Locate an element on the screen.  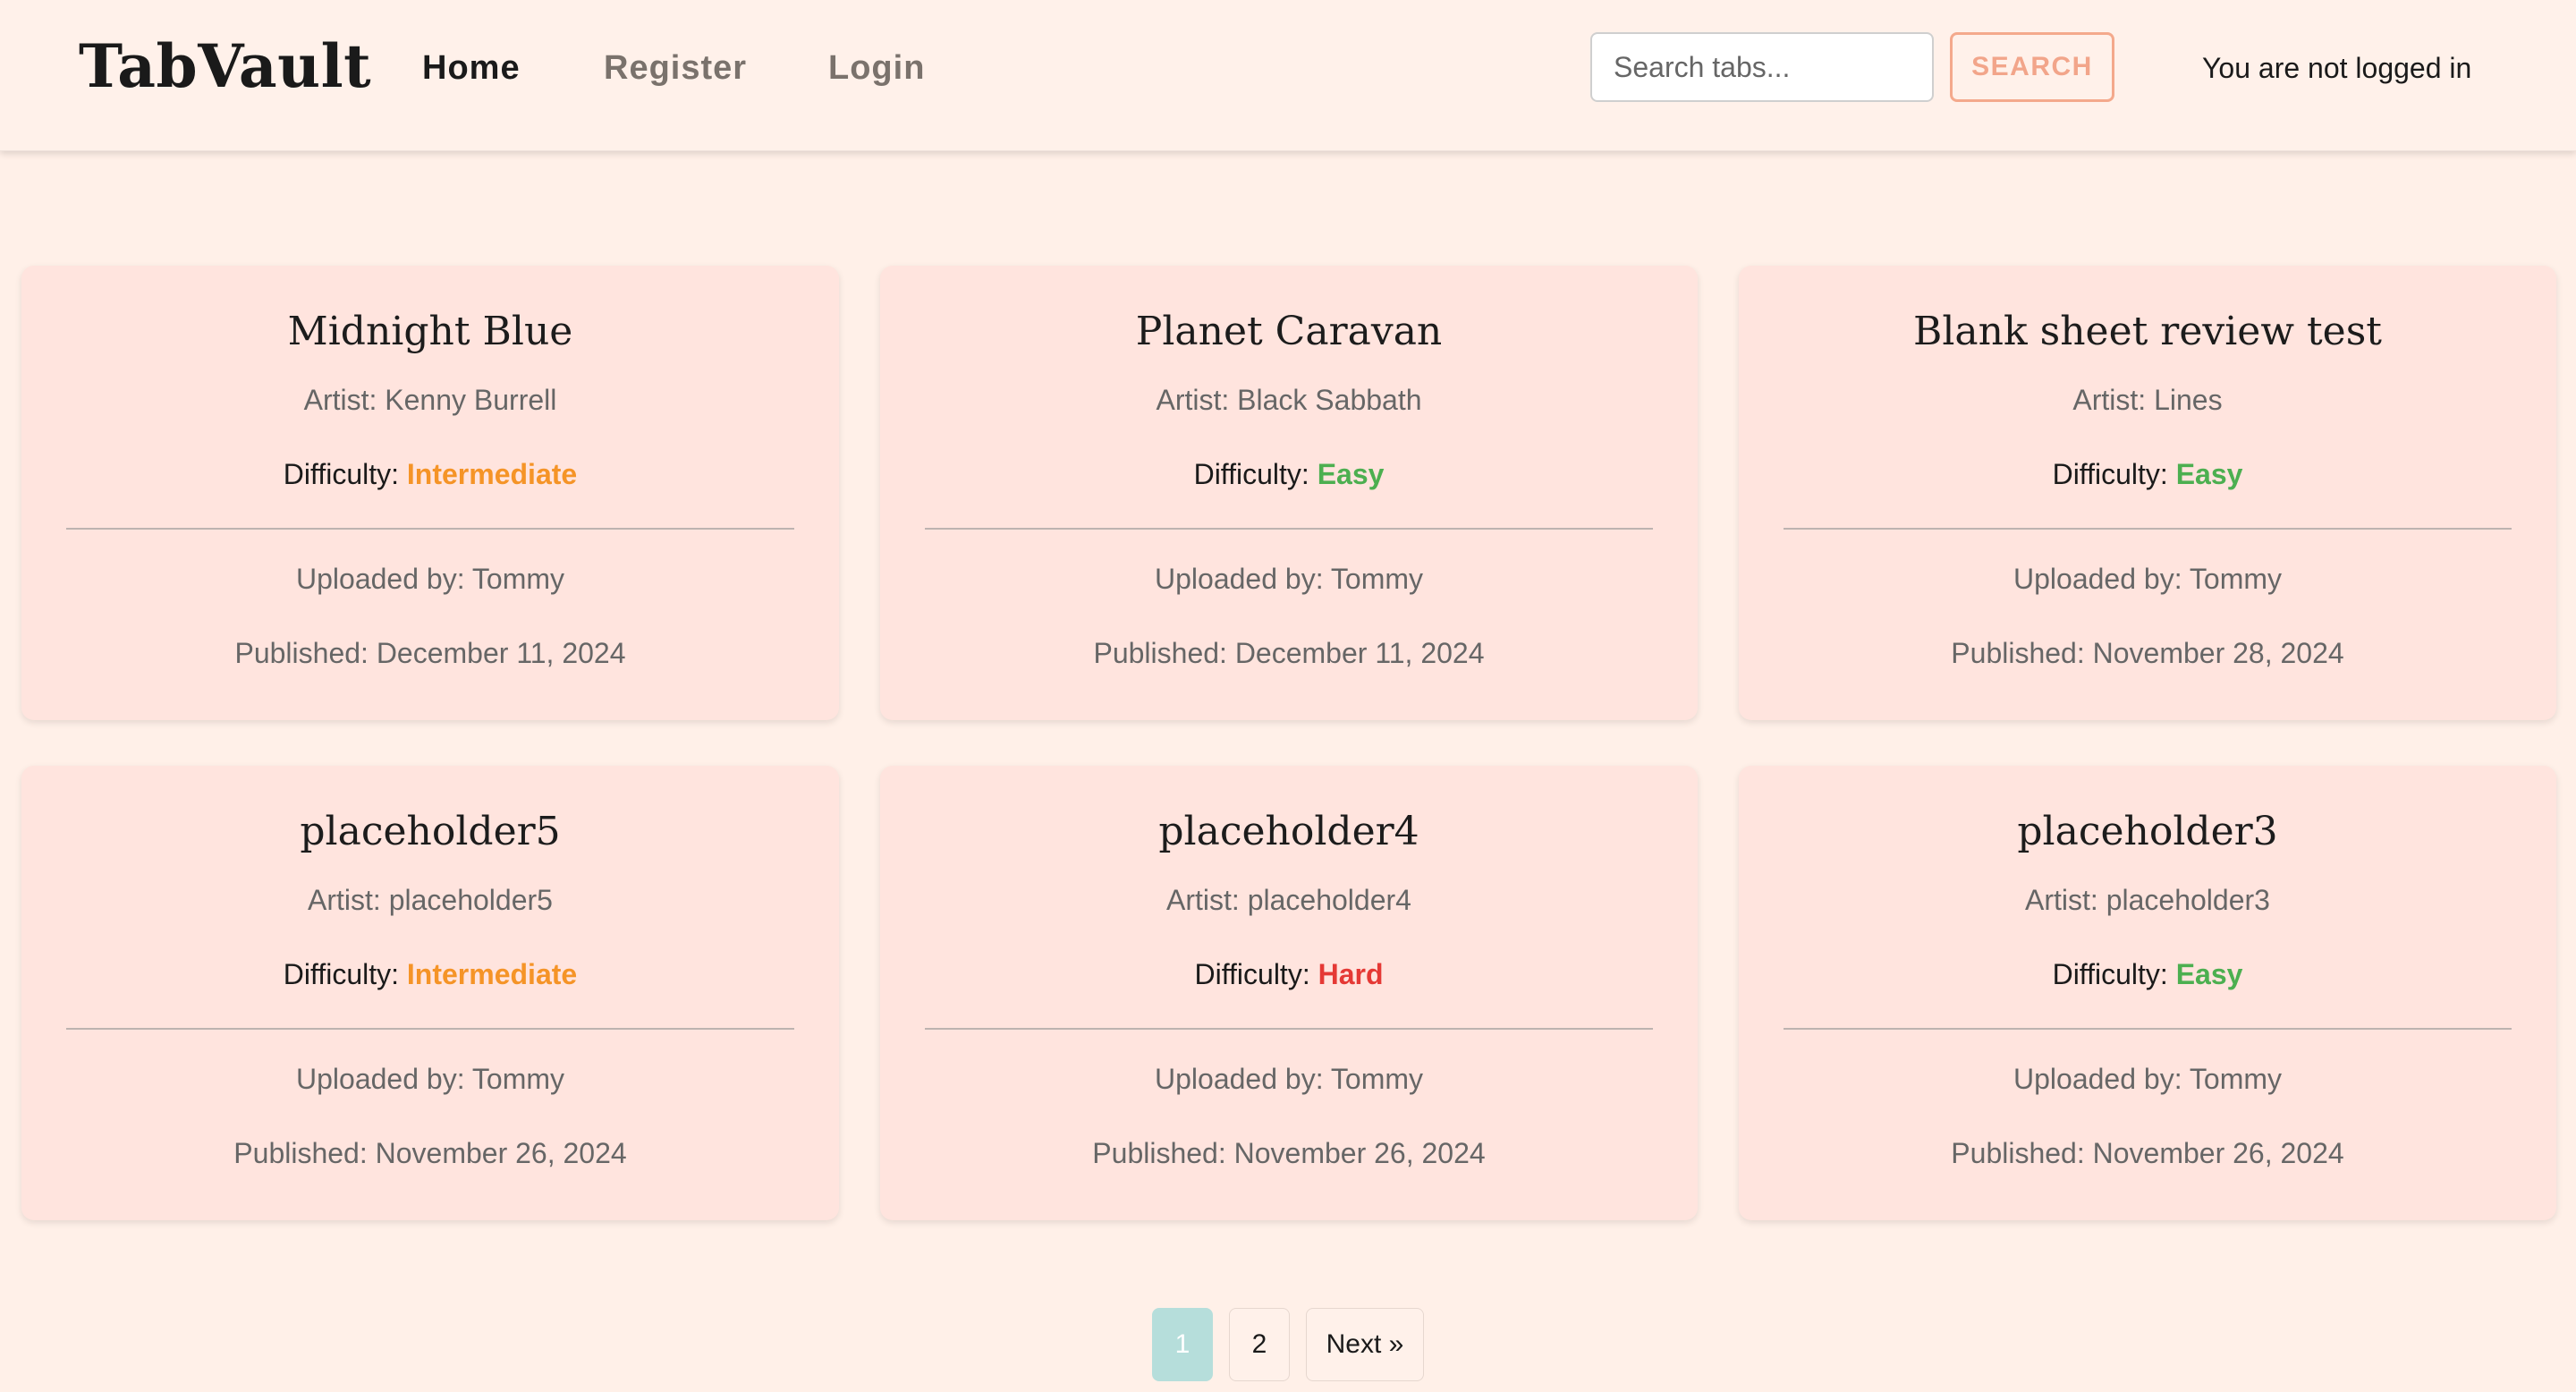
published-value: November 28, 2024 is located at coordinates (2218, 653).